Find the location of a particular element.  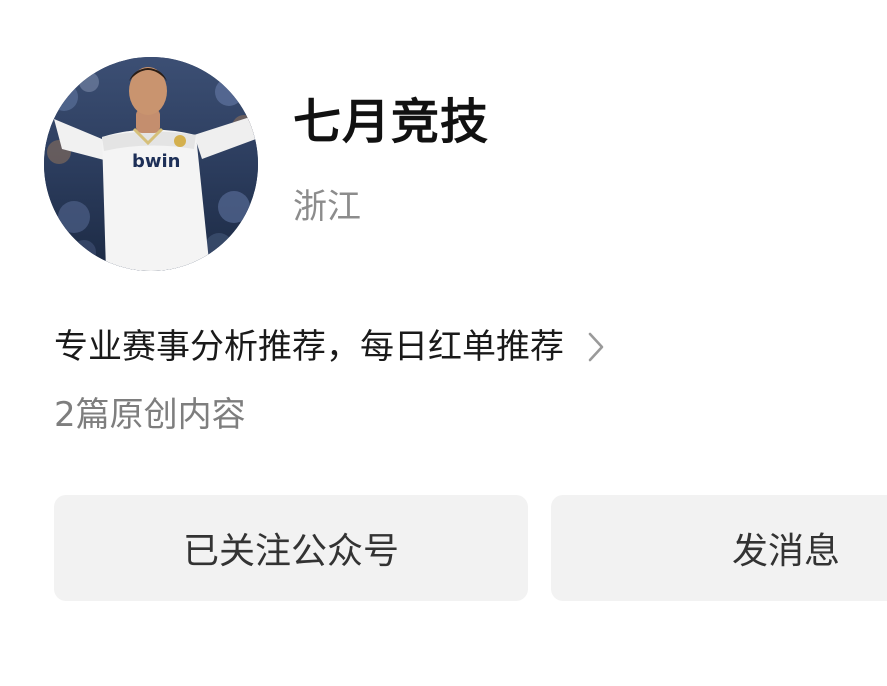

avatar-photo: bwin is located at coordinates (151, 164).